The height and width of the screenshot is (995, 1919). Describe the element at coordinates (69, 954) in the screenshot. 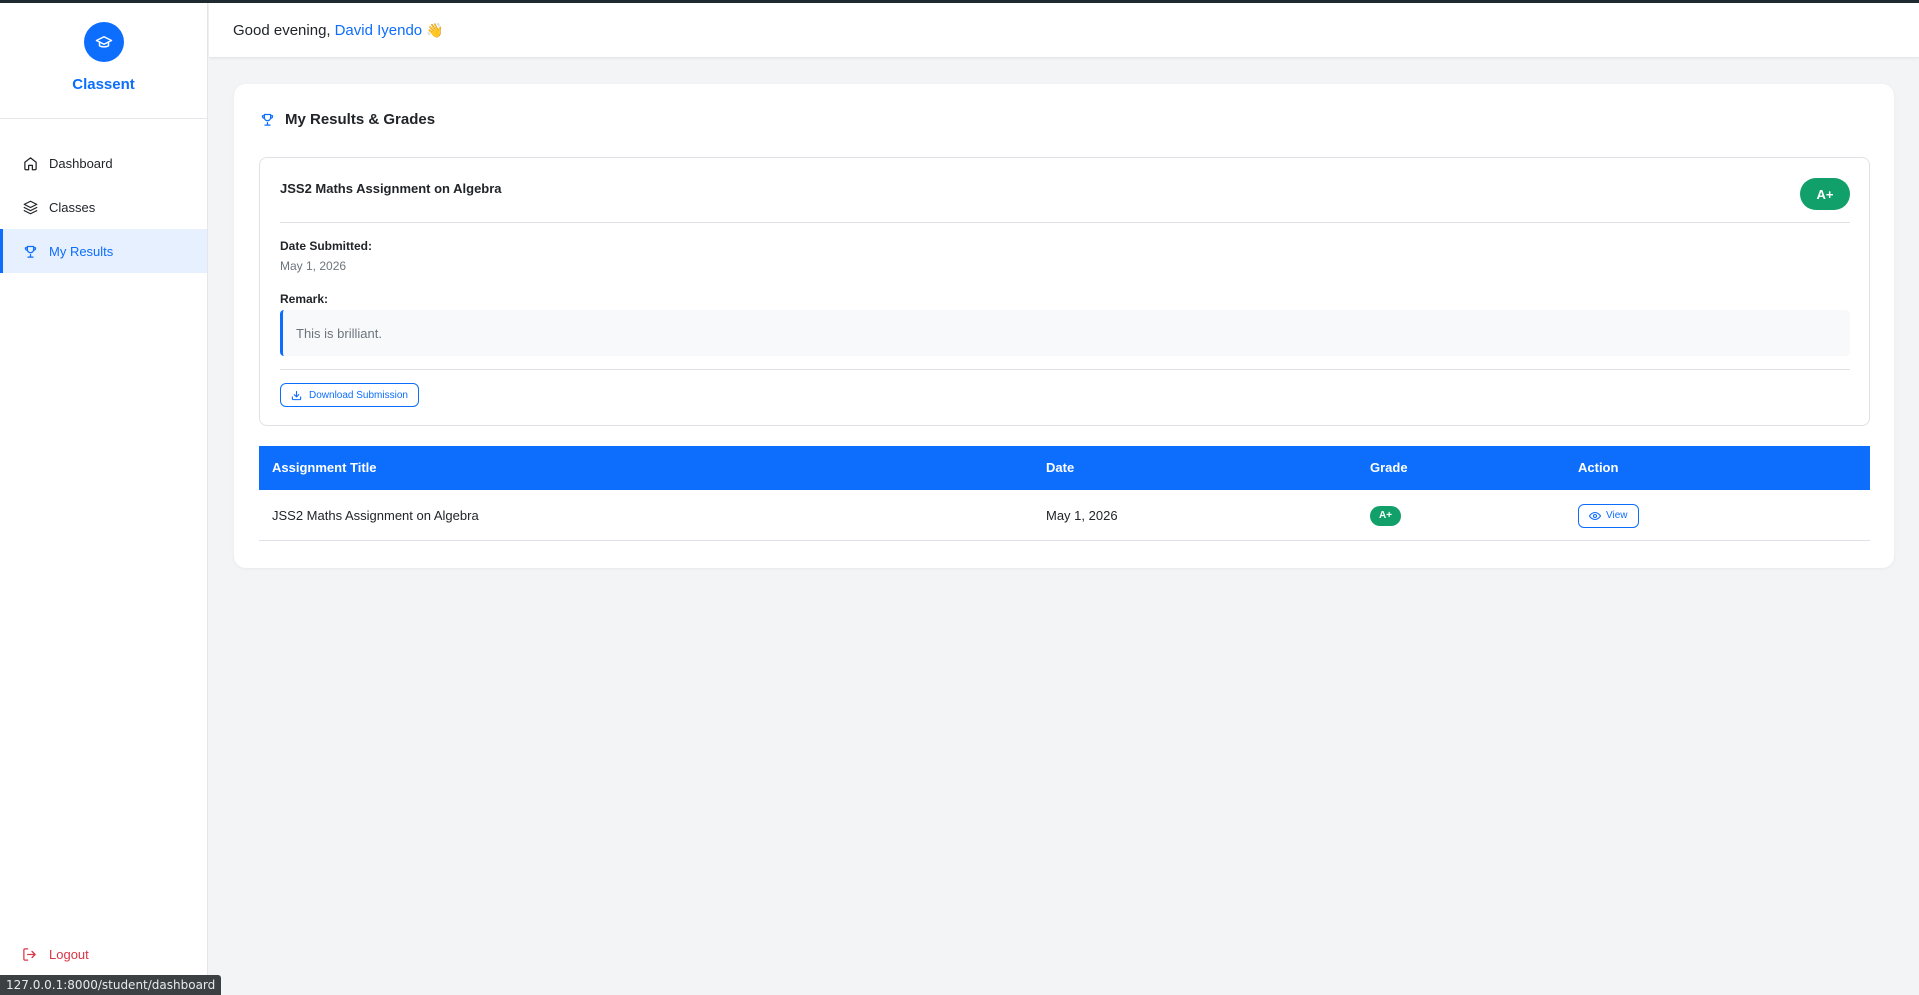

I see `logout-label: Logout` at that location.